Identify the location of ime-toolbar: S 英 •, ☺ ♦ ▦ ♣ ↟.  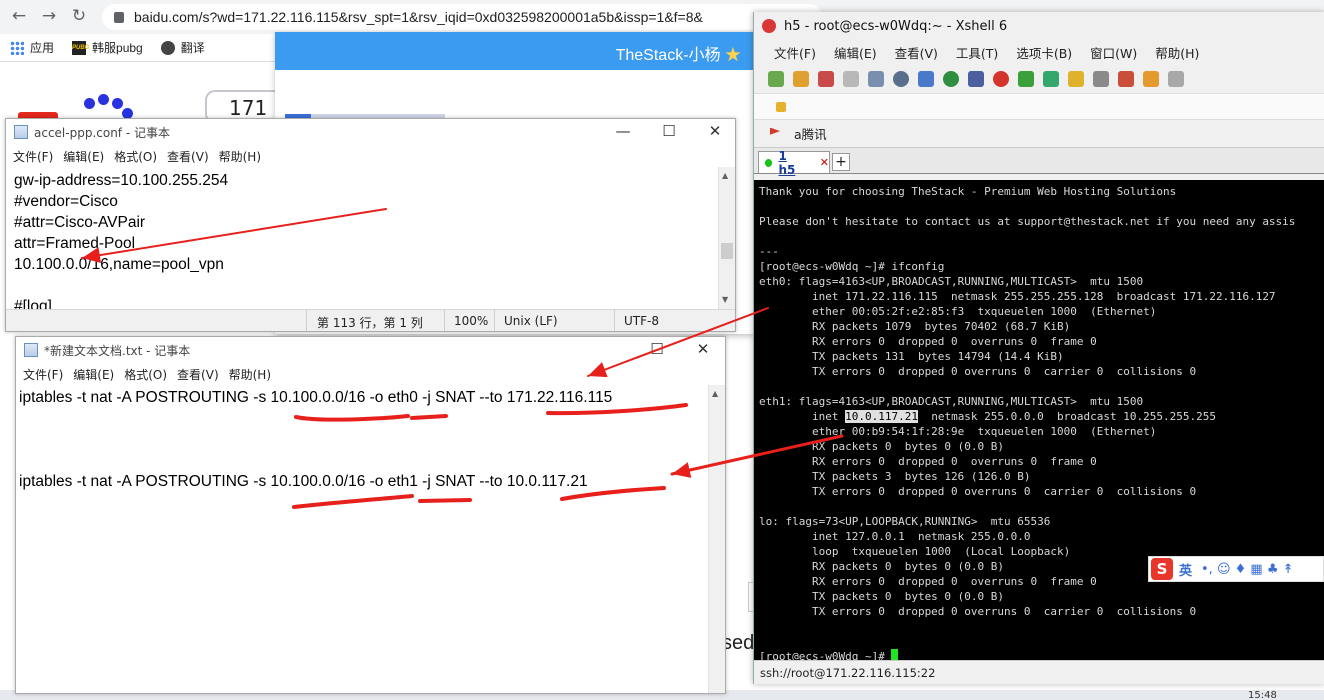
(1236, 569).